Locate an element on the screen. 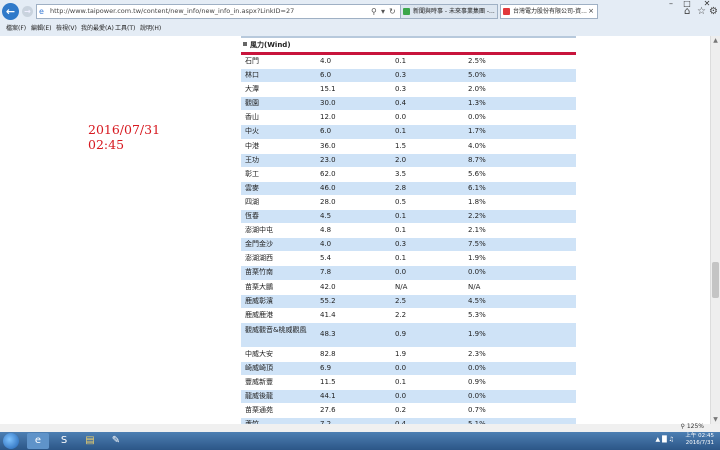 This screenshot has width=720, height=450. cell-utilization: 2.3% is located at coordinates (477, 353).